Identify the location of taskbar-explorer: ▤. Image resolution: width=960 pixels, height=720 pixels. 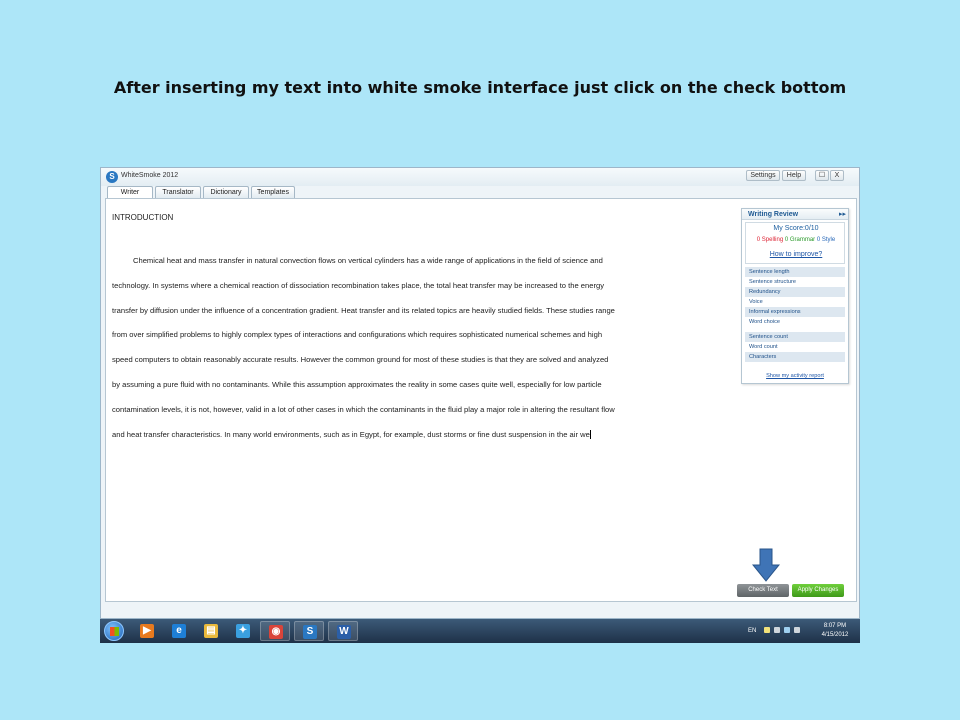
(211, 631).